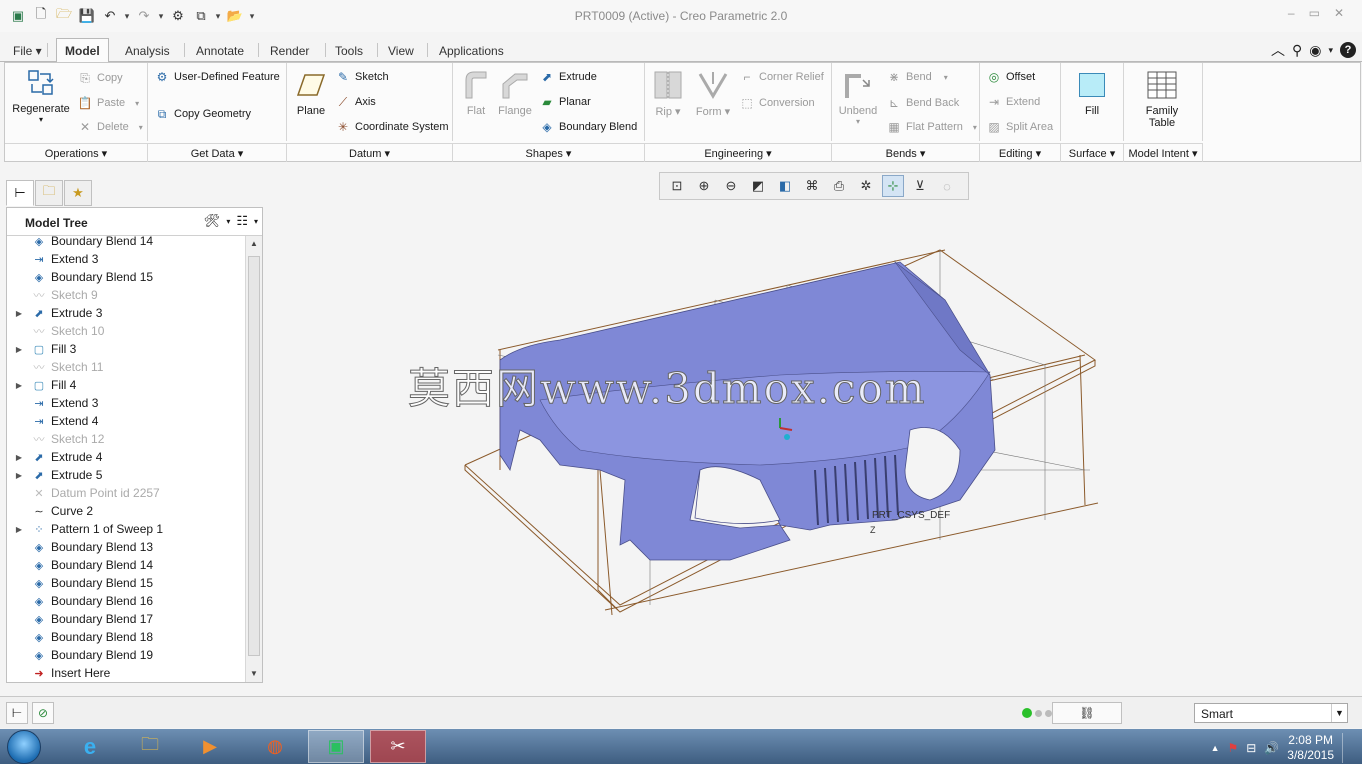  Describe the element at coordinates (20, 193) in the screenshot. I see `model-tree-tab-icon: ⊢` at that location.